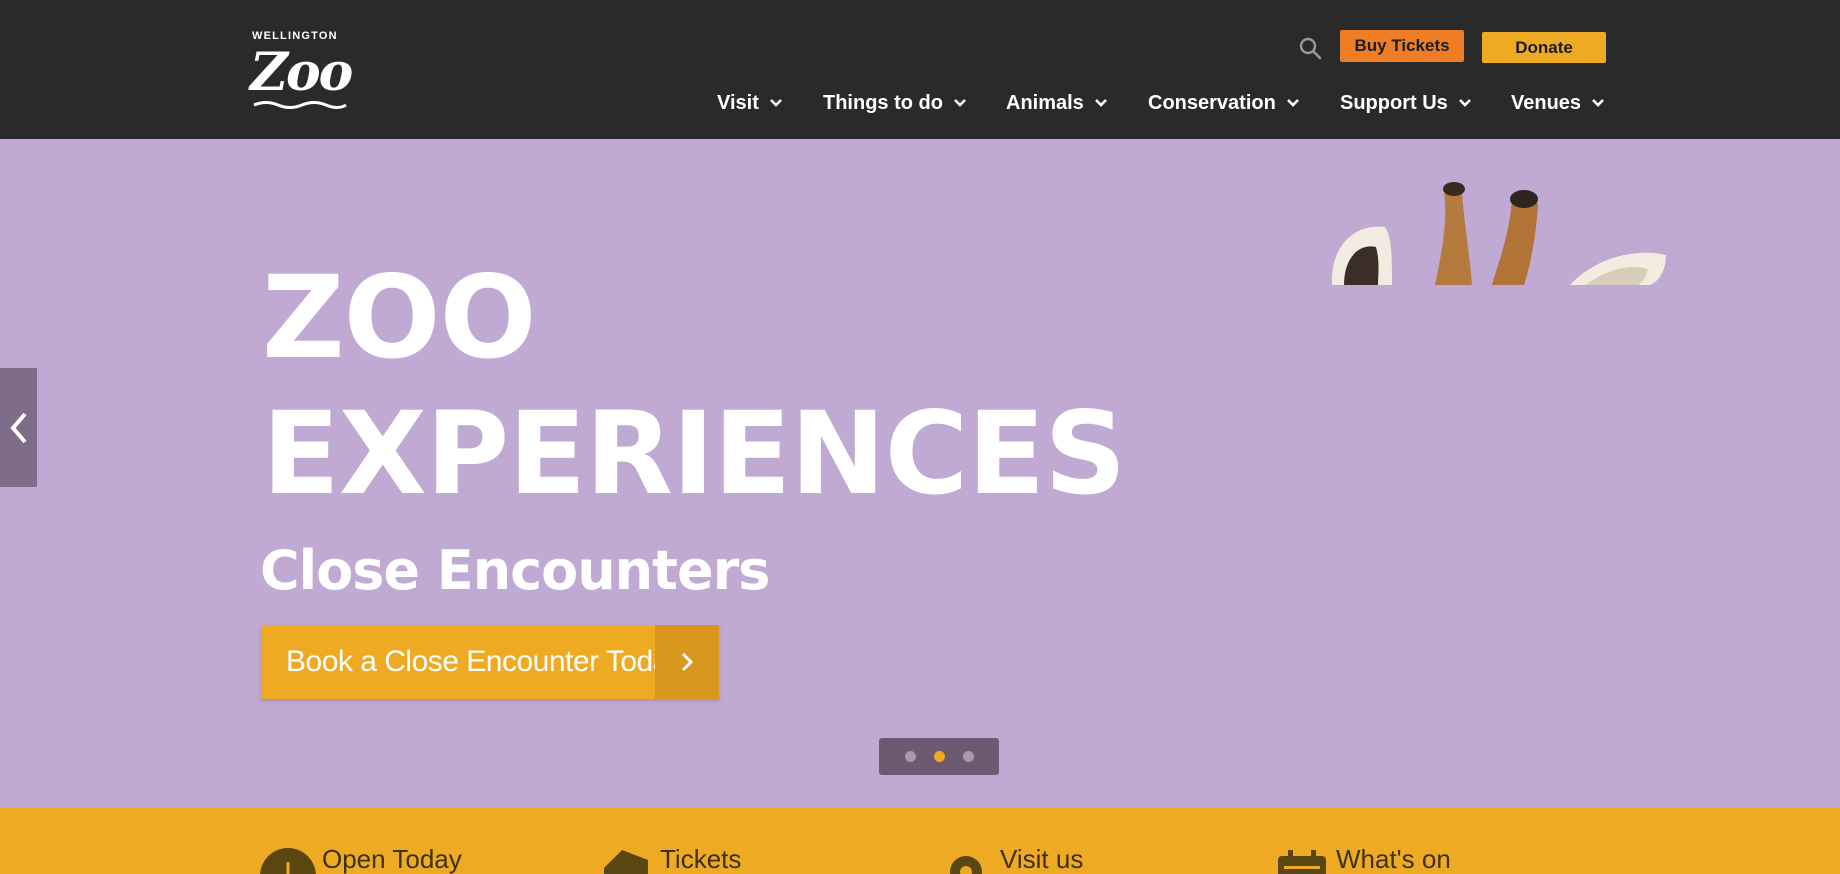  Describe the element at coordinates (515, 570) in the screenshot. I see `hero-subtitle: Close Encounters` at that location.